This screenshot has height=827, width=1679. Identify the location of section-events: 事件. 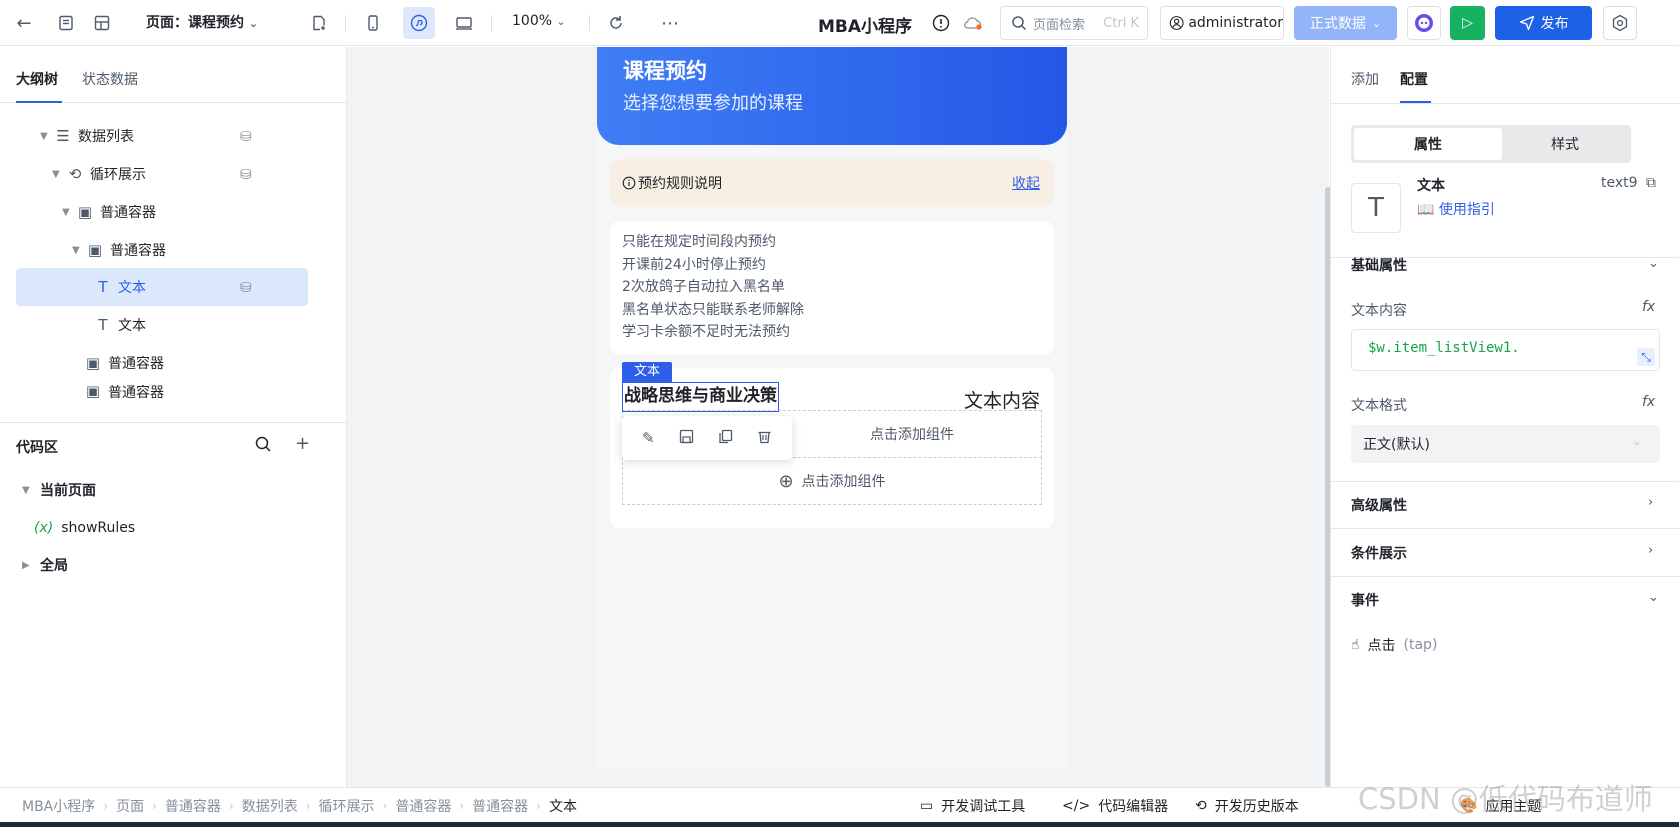
(1365, 600).